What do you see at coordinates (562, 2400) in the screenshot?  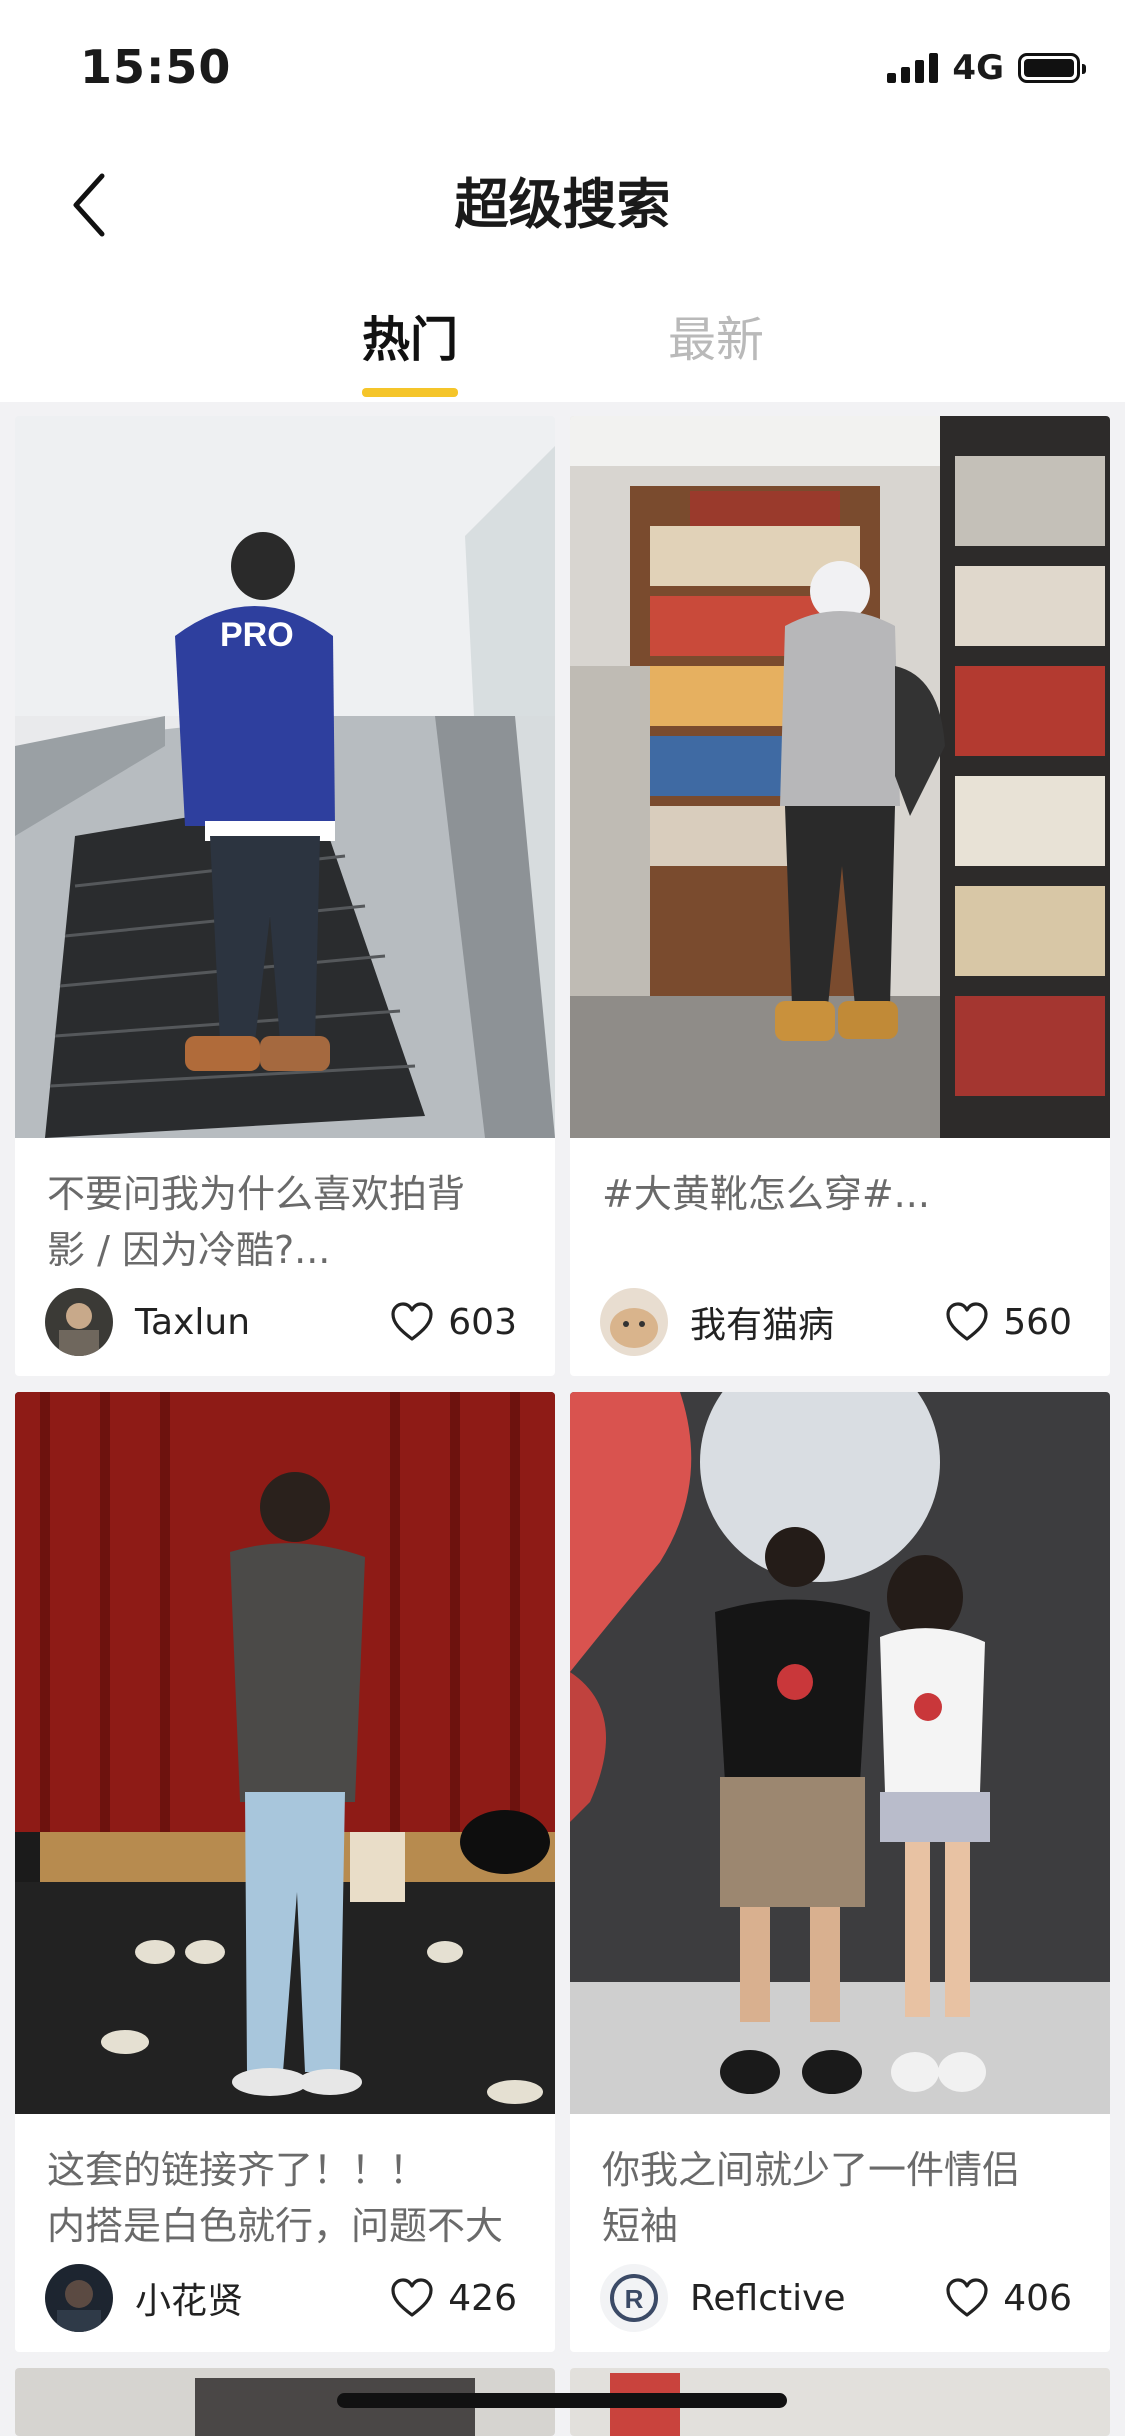 I see `home-indicator` at bounding box center [562, 2400].